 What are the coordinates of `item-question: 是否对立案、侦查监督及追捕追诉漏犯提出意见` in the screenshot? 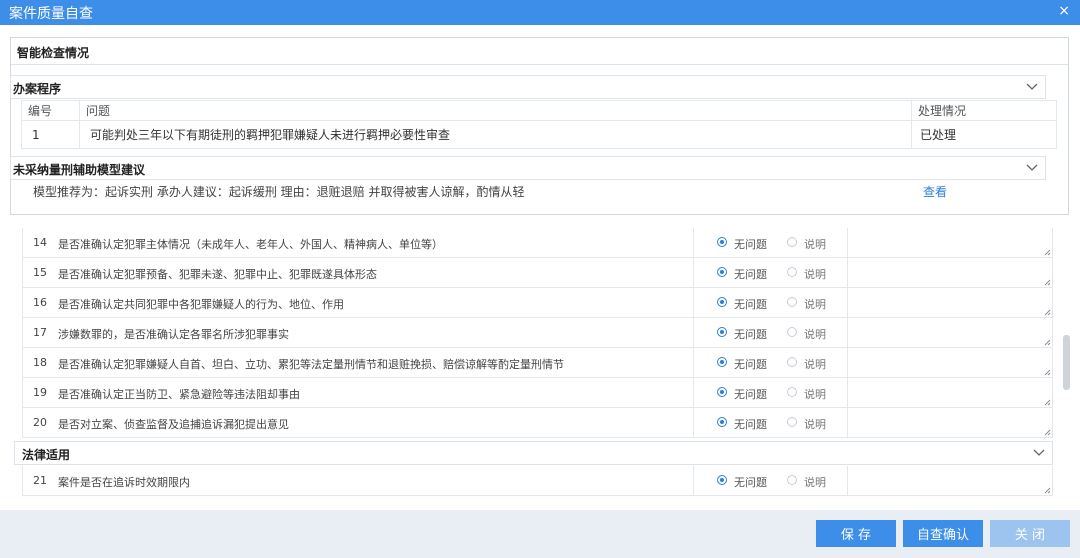 It's located at (173, 424).